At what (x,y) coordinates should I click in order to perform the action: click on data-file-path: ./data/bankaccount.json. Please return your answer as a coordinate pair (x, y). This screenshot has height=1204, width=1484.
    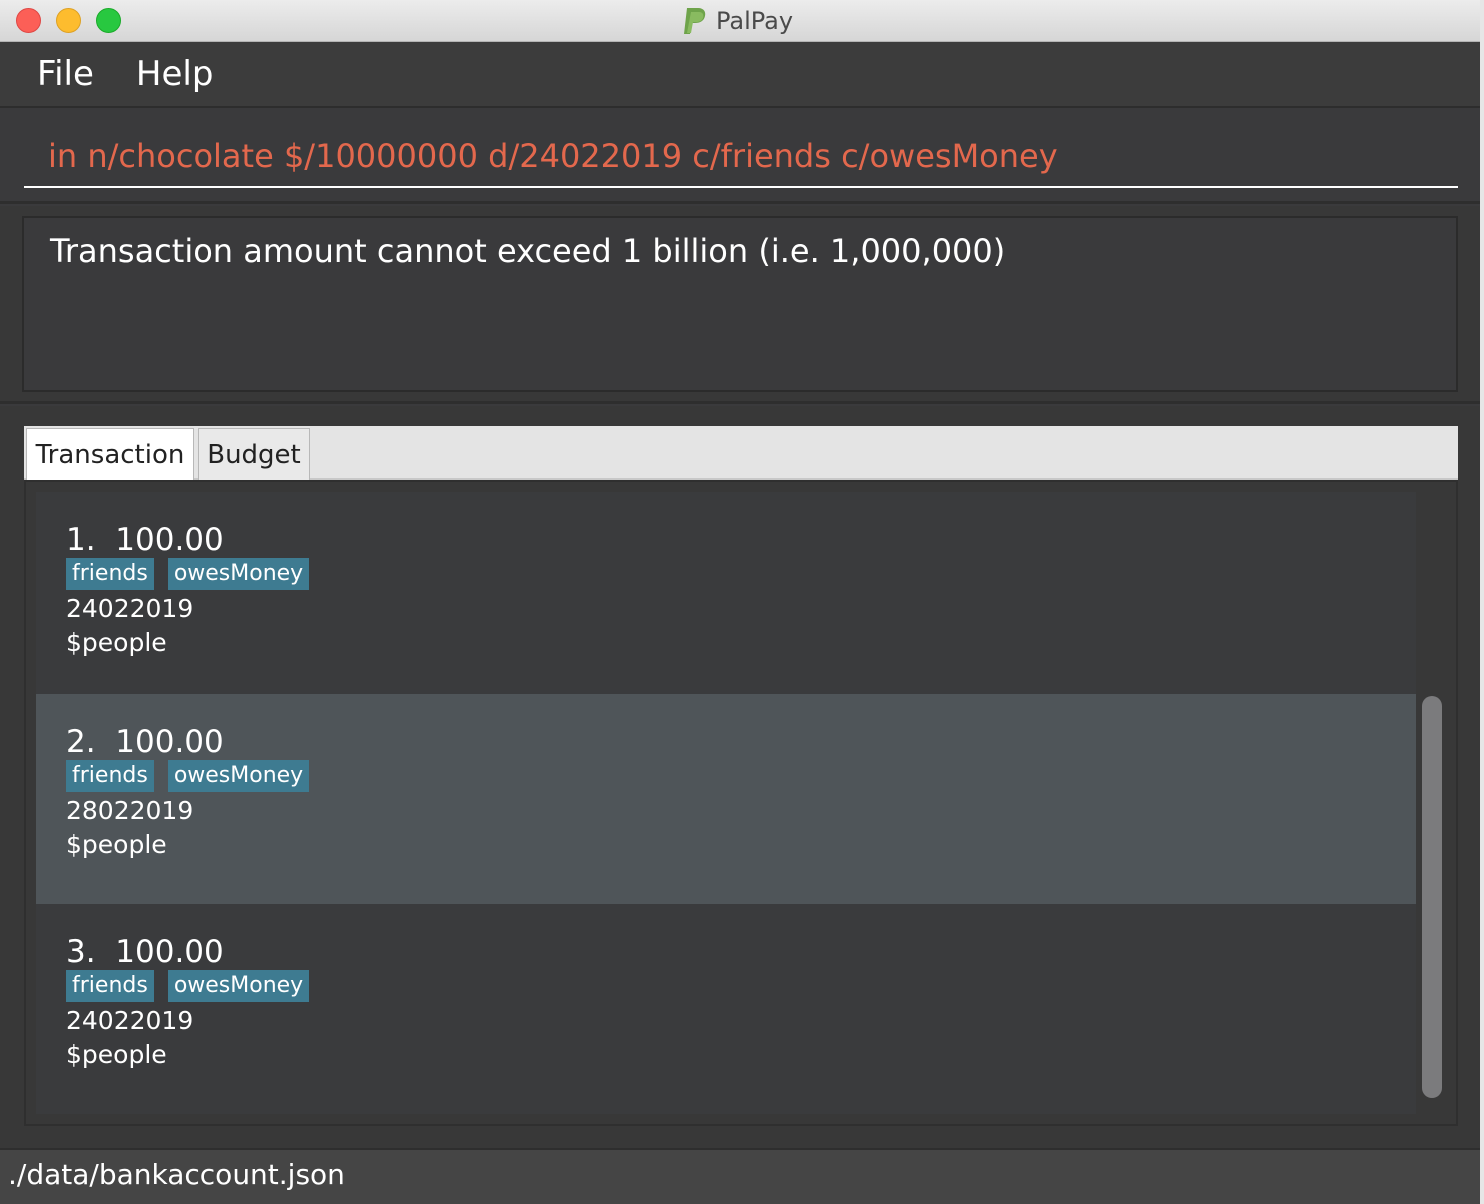
    Looking at the image, I should click on (176, 1174).